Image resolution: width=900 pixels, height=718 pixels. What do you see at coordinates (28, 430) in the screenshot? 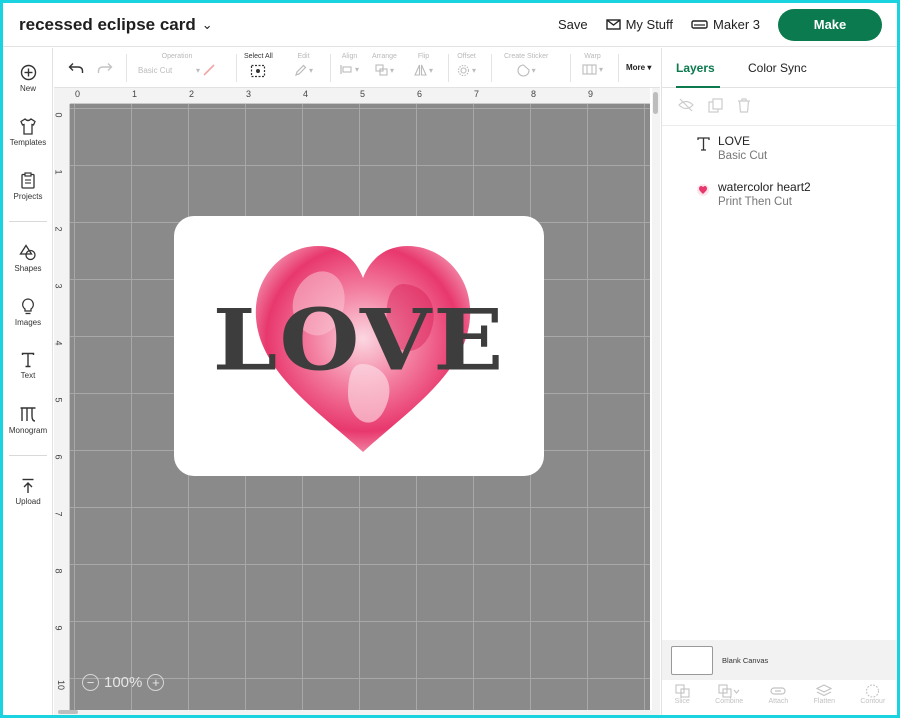
I see `sidebar-item-label: Monogram` at bounding box center [28, 430].